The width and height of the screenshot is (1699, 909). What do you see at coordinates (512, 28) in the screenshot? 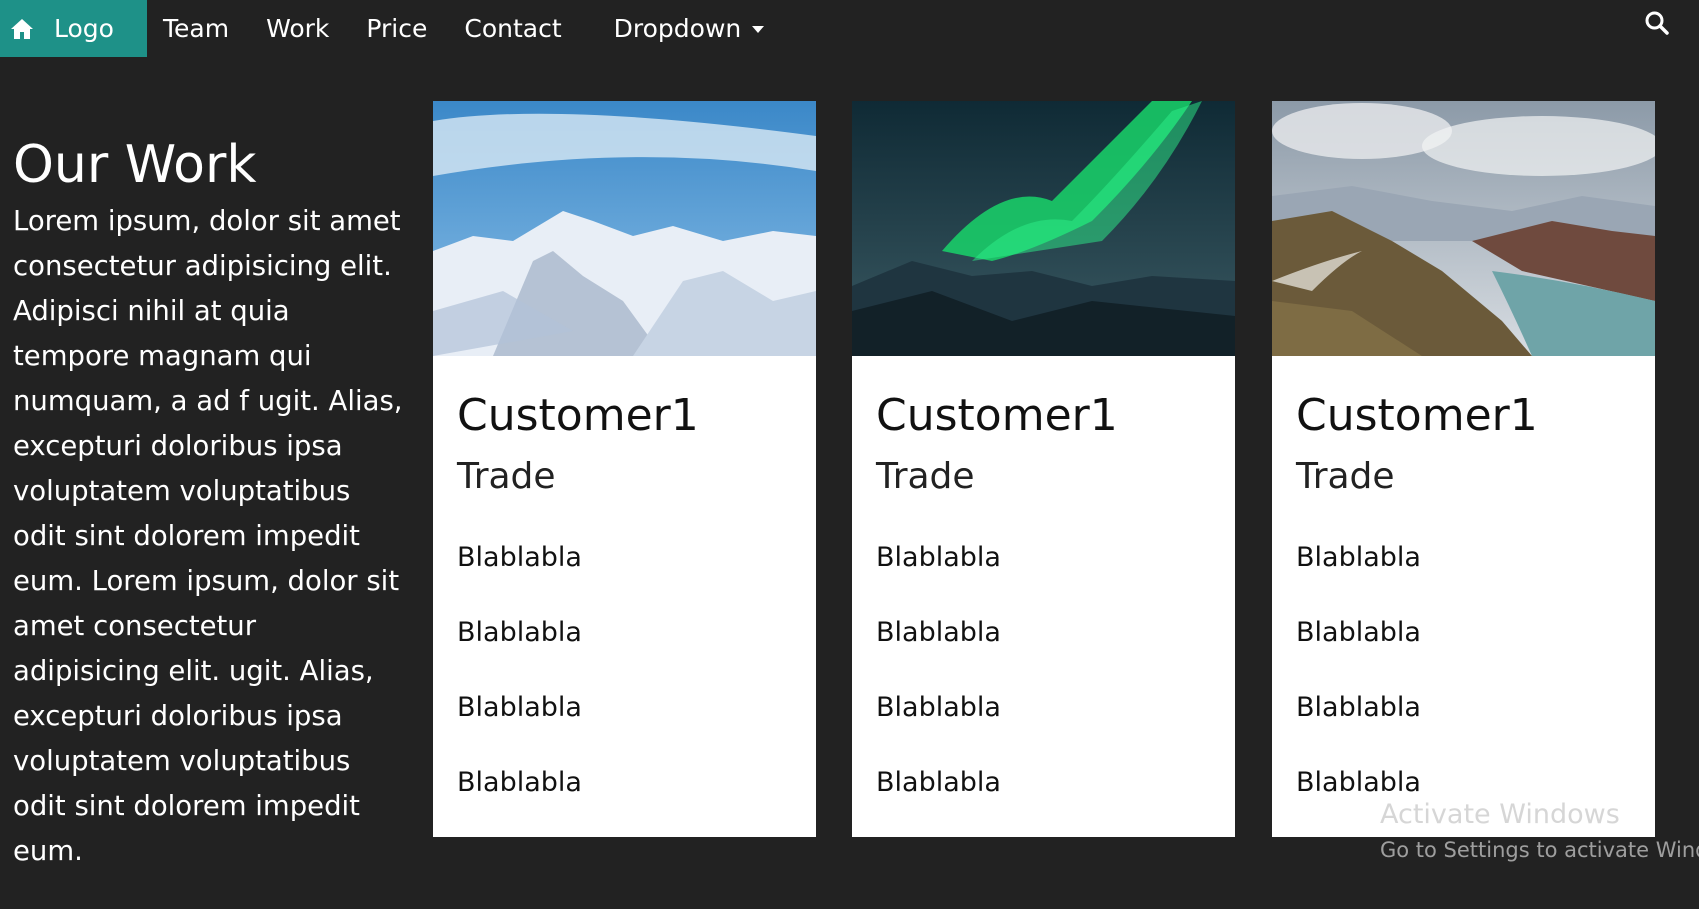
I see `nav-link-contact: Contact` at bounding box center [512, 28].